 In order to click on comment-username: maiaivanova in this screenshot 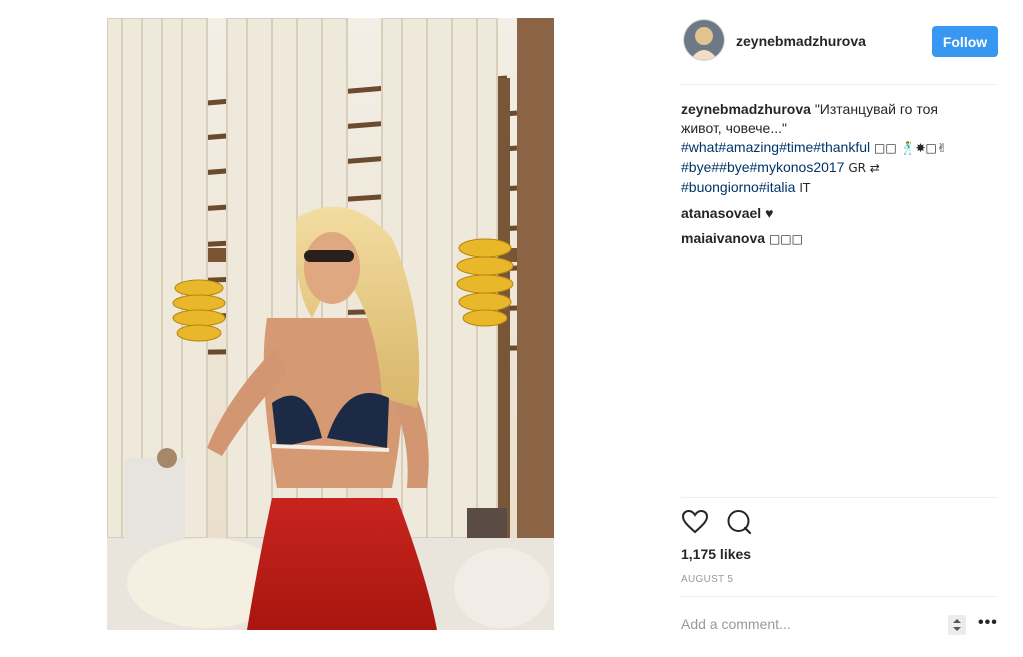, I will do `click(723, 238)`.